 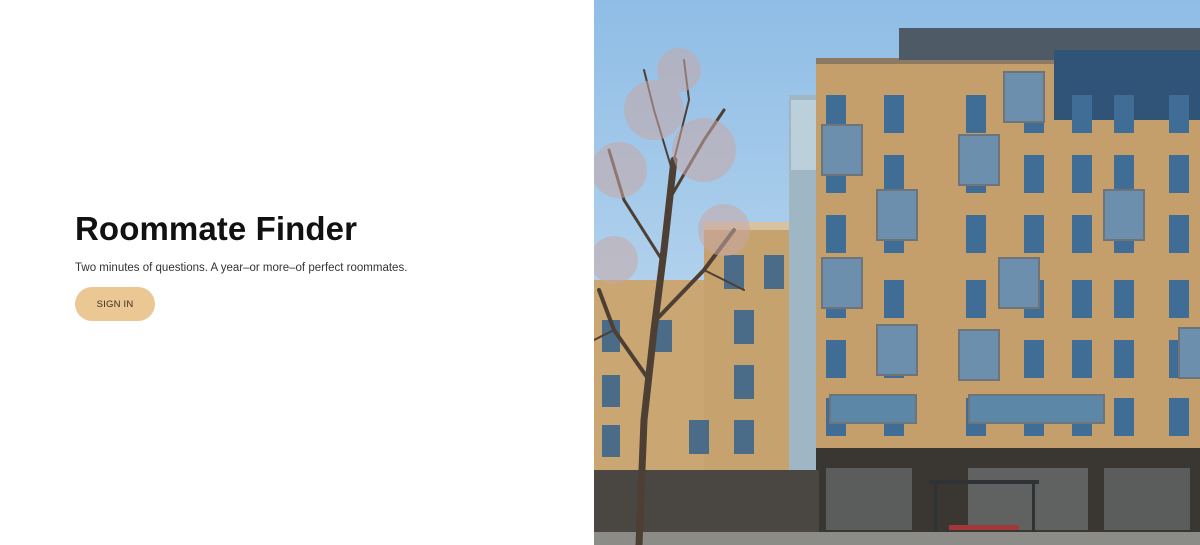 What do you see at coordinates (115, 304) in the screenshot?
I see `sign-in-button: SIGN IN` at bounding box center [115, 304].